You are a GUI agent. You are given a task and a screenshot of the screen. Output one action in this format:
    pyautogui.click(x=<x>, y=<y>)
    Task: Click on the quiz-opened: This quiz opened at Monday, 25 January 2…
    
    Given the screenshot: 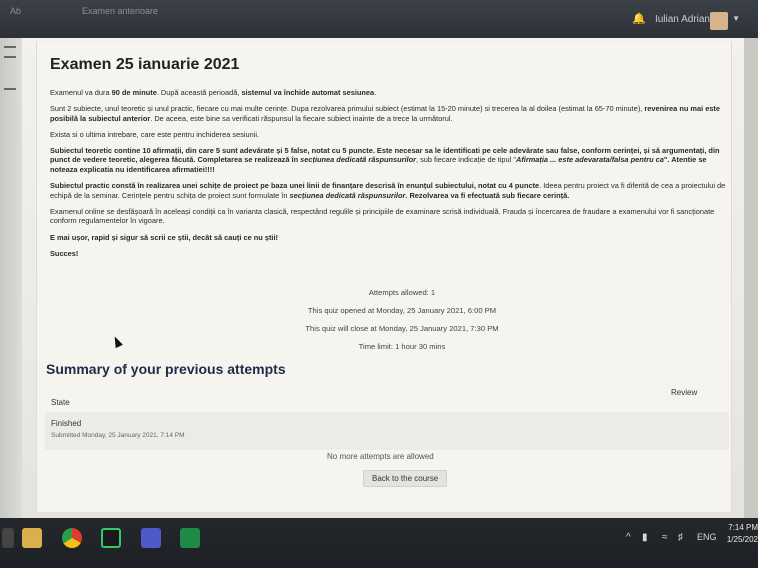 What is the action you would take?
    pyautogui.click(x=402, y=310)
    